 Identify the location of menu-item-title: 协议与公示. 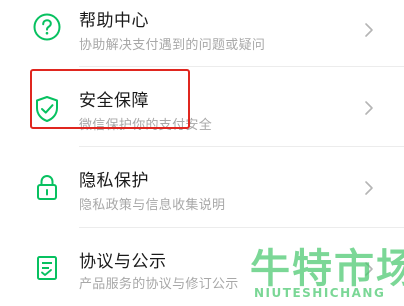
(123, 262).